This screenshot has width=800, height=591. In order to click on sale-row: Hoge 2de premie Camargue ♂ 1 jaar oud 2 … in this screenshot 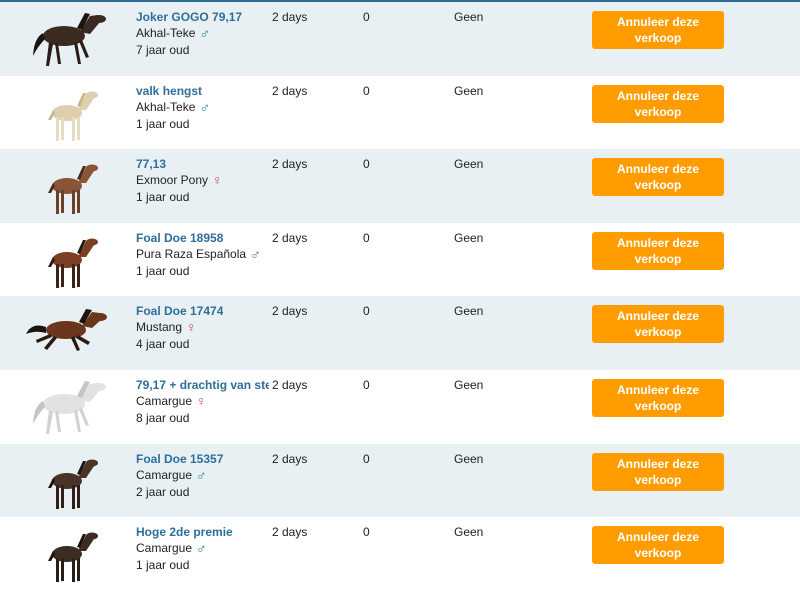, I will do `click(400, 554)`.